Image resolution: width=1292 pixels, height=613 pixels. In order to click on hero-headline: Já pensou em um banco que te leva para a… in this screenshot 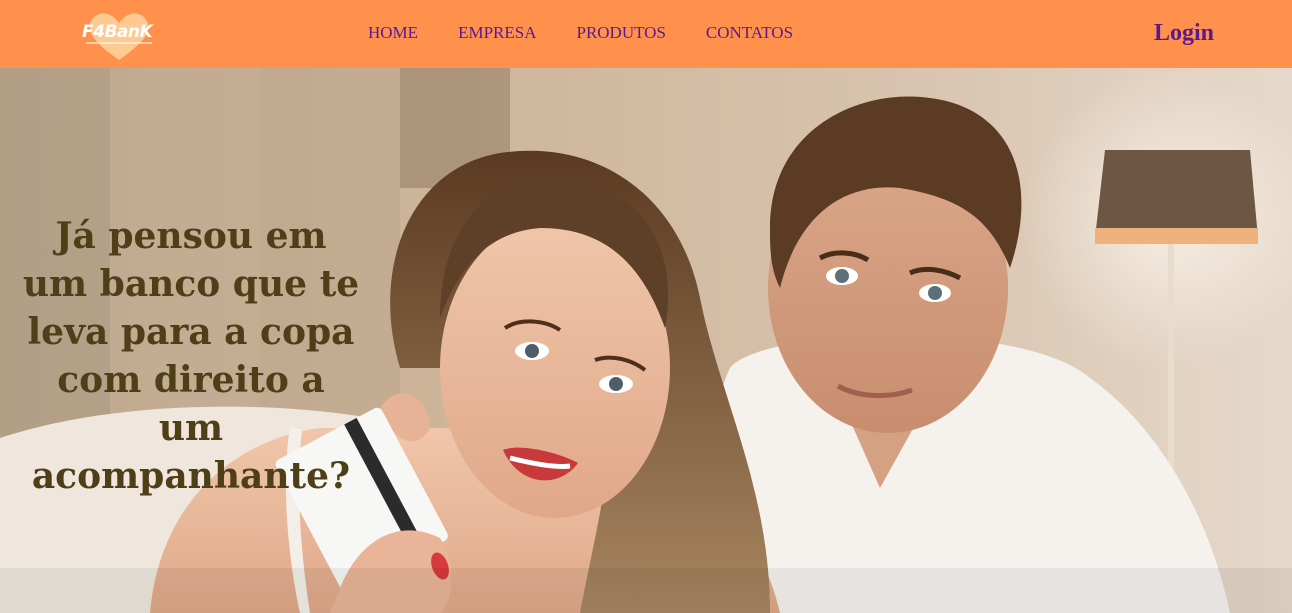, I will do `click(191, 356)`.